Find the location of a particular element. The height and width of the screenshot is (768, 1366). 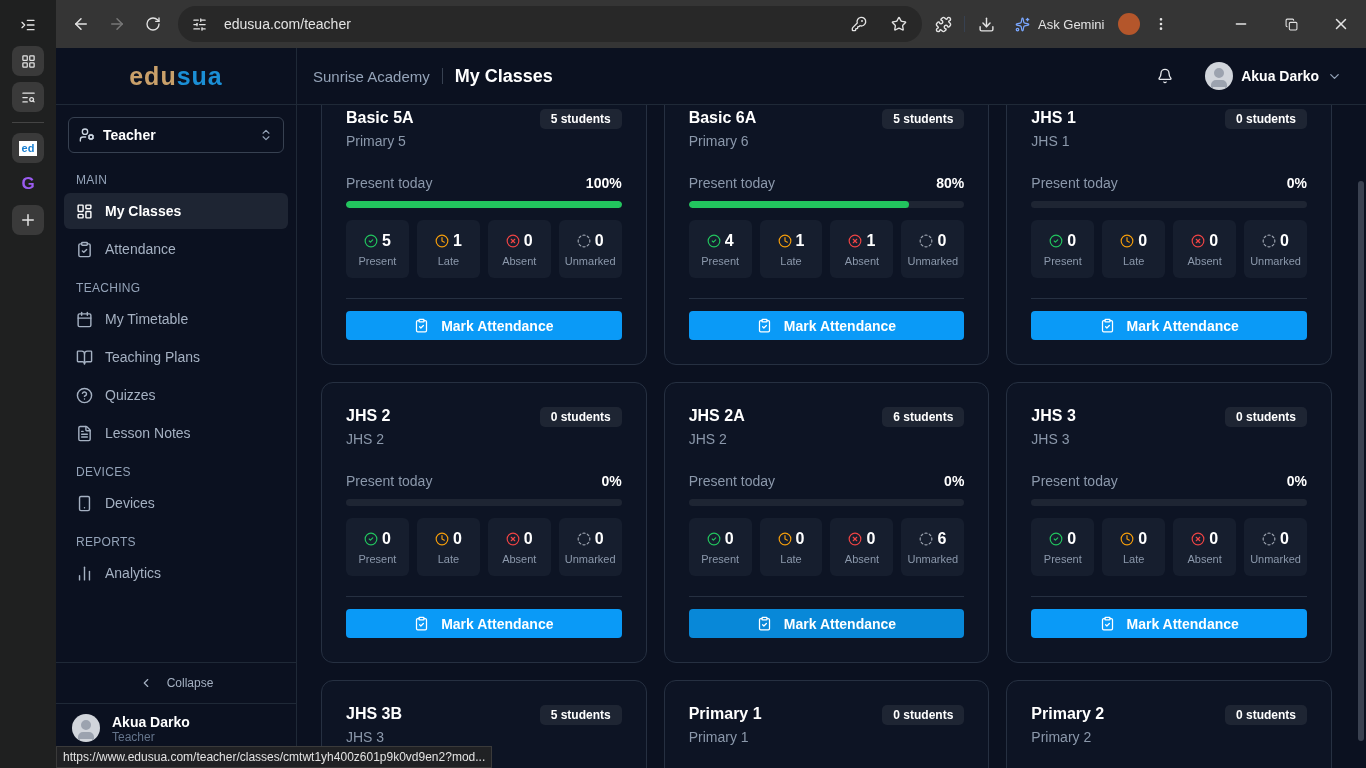

user-name: Akua Darko is located at coordinates (151, 722).